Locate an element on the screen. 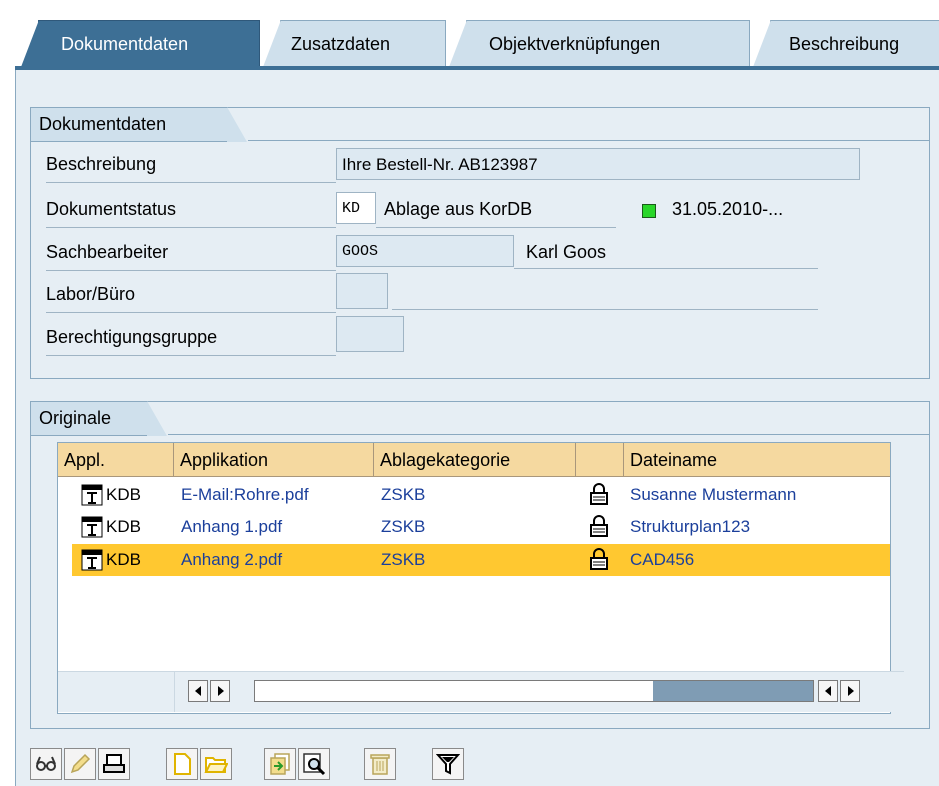  status-text: Ablage aus KorDB is located at coordinates (458, 209).